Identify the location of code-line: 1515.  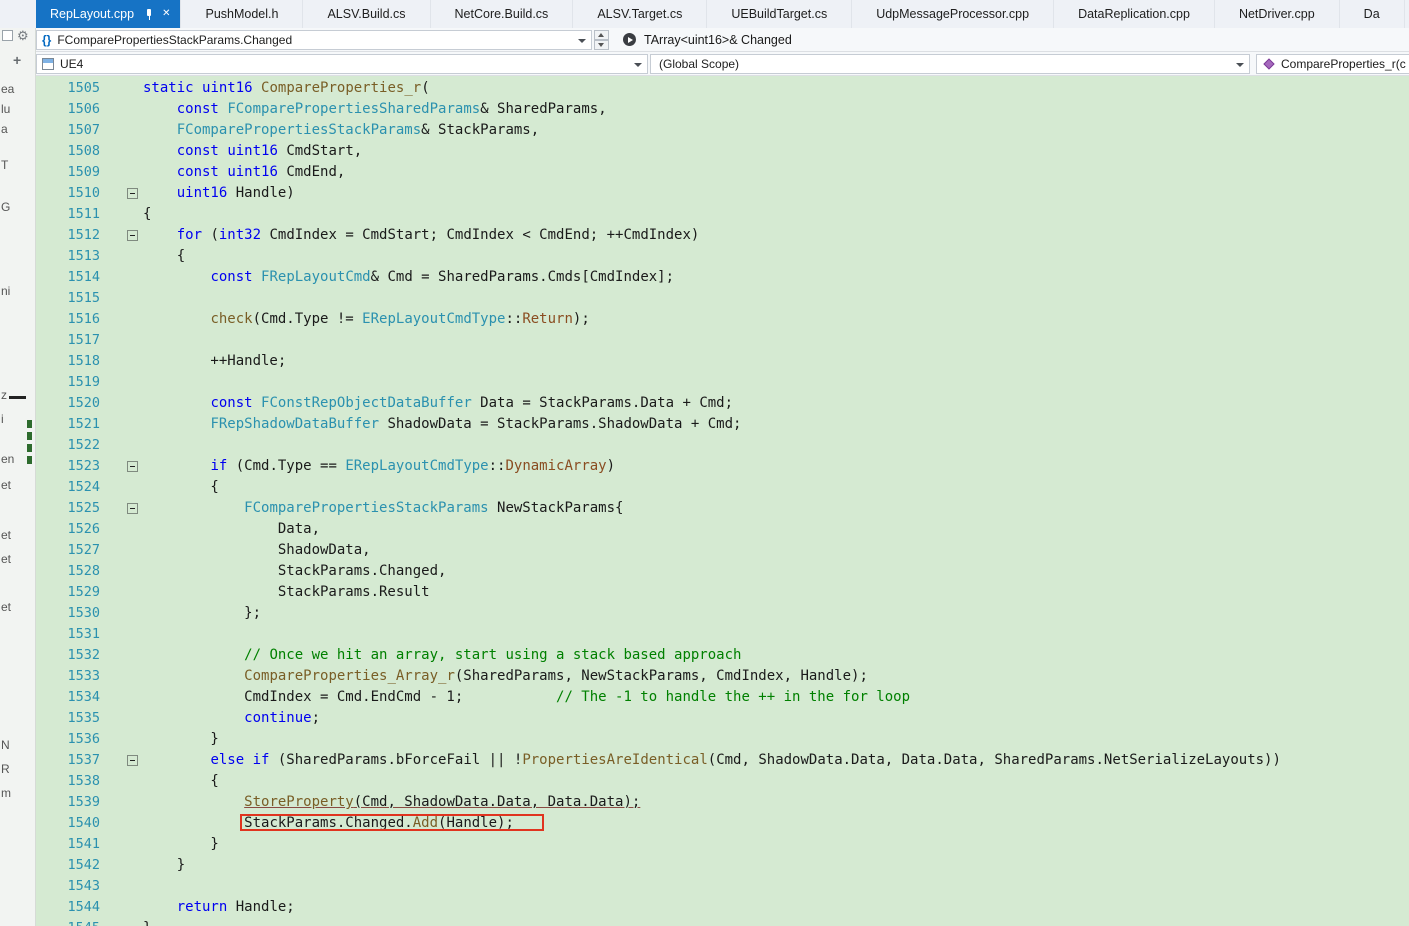
(722, 298).